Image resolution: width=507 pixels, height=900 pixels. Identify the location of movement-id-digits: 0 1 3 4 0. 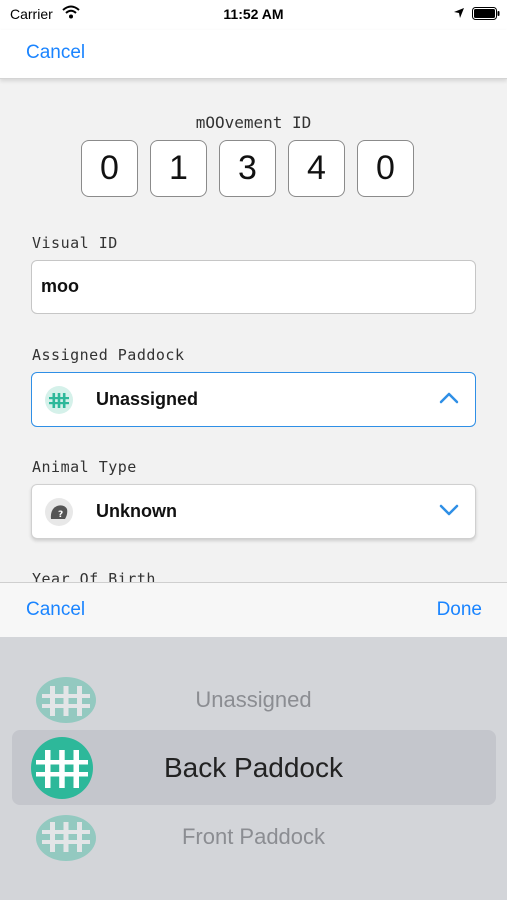
(247, 168).